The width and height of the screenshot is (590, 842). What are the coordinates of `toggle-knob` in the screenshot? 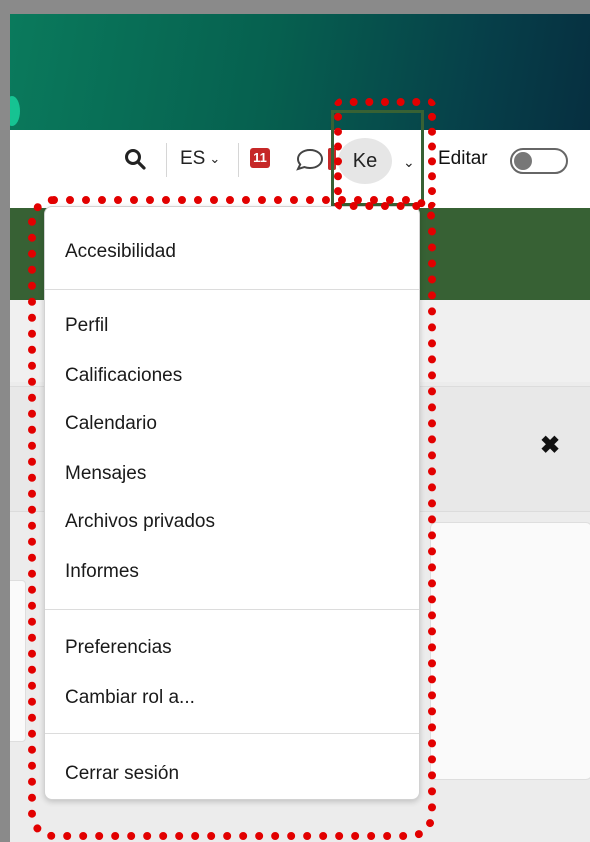 It's located at (523, 161).